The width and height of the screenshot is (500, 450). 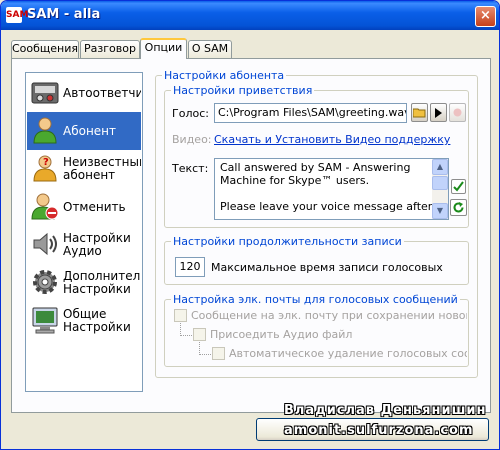 I want to click on window-title: SAM - alla, so click(x=64, y=14).